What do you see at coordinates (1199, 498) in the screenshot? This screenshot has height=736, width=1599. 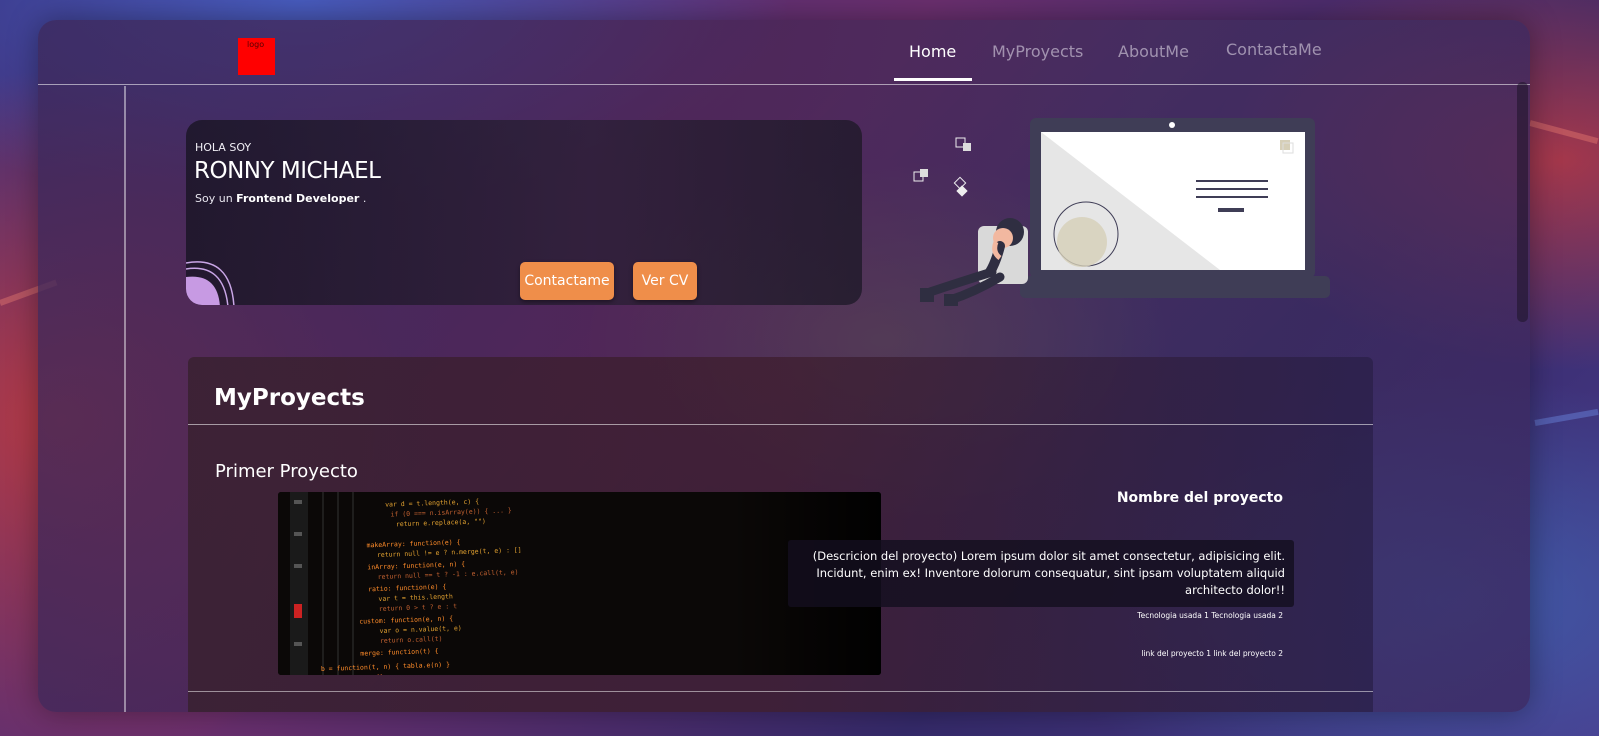 I see `project-name: Nombre del proyecto` at bounding box center [1199, 498].